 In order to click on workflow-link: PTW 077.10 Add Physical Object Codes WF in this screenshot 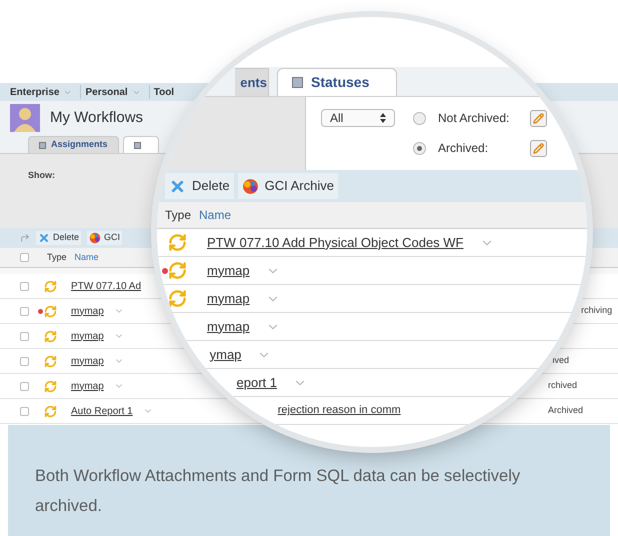, I will do `click(335, 242)`.